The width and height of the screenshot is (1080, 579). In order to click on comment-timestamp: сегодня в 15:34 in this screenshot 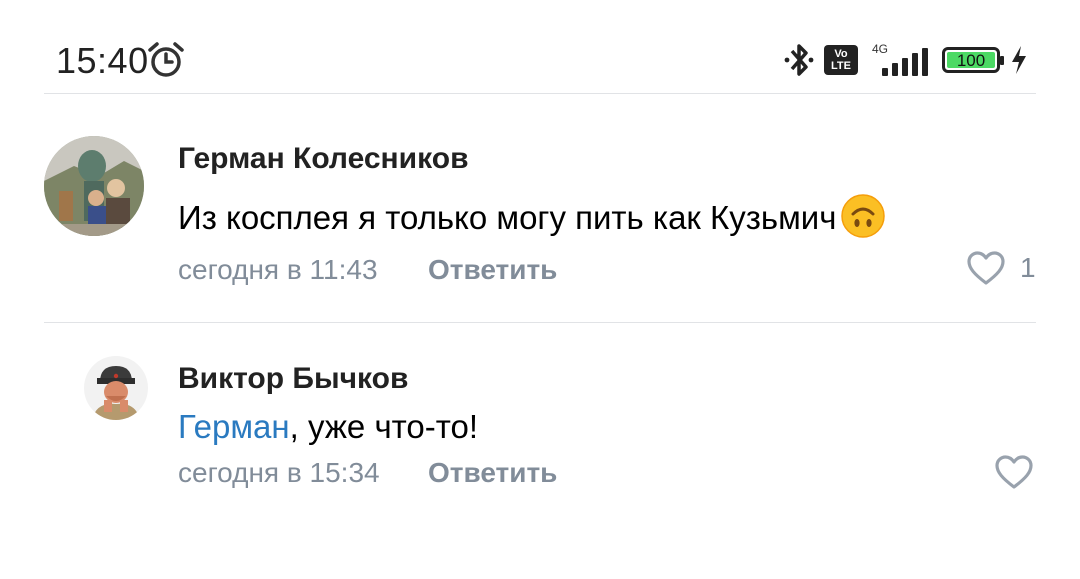, I will do `click(279, 472)`.